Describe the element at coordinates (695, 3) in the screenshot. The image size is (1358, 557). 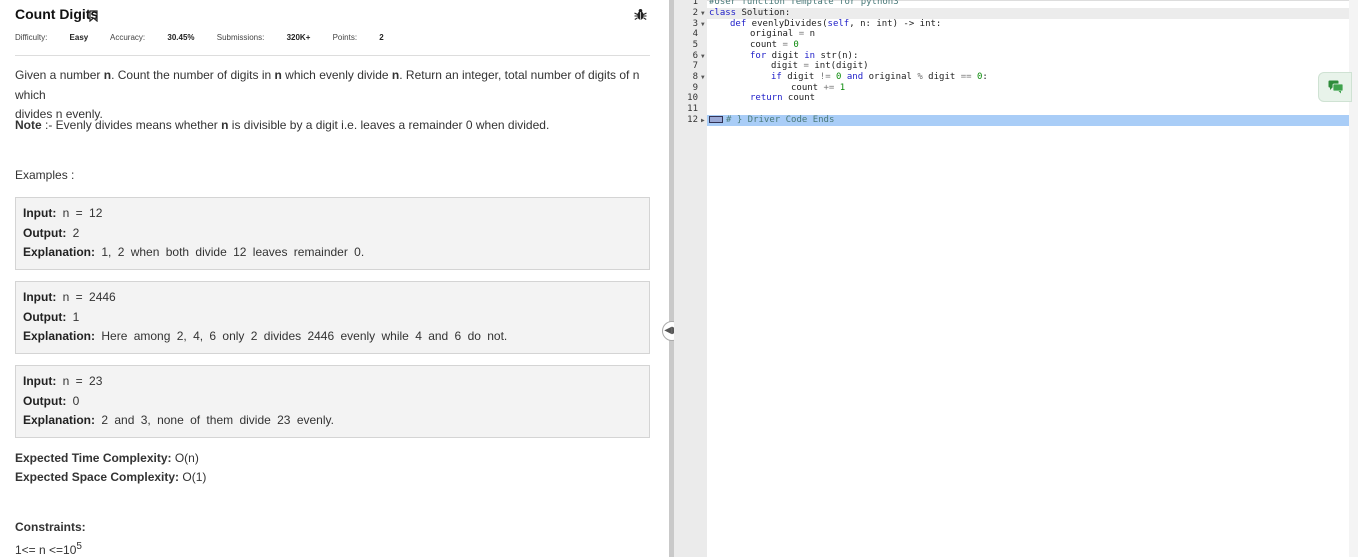
I see `line-number: 1` at that location.